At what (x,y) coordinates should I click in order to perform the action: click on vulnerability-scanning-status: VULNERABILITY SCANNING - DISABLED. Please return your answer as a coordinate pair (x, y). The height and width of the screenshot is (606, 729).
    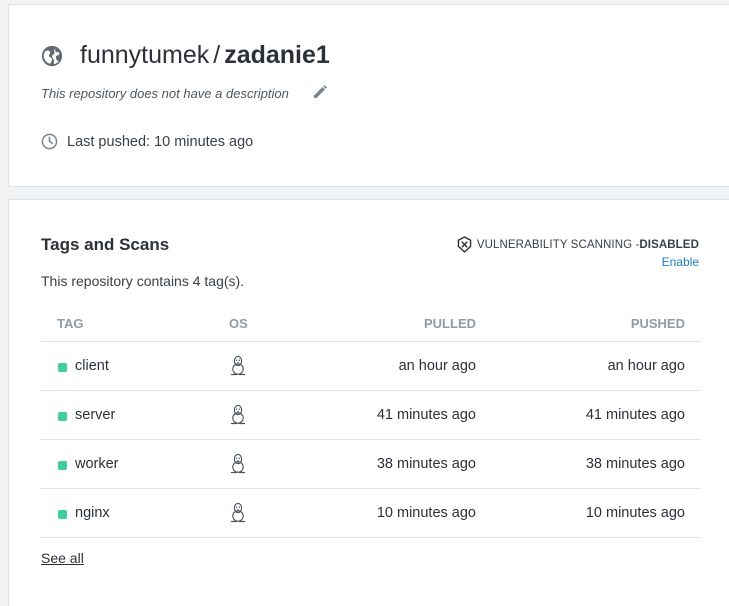
    Looking at the image, I should click on (578, 244).